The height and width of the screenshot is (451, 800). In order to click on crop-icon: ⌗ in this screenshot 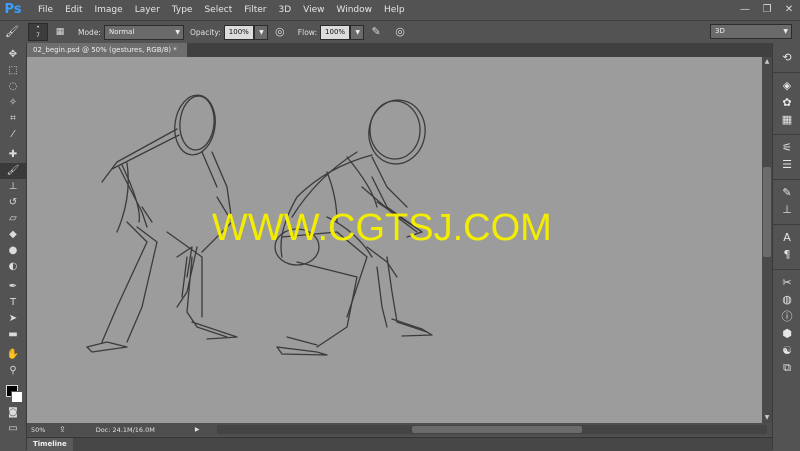, I will do `click(13, 119)`.